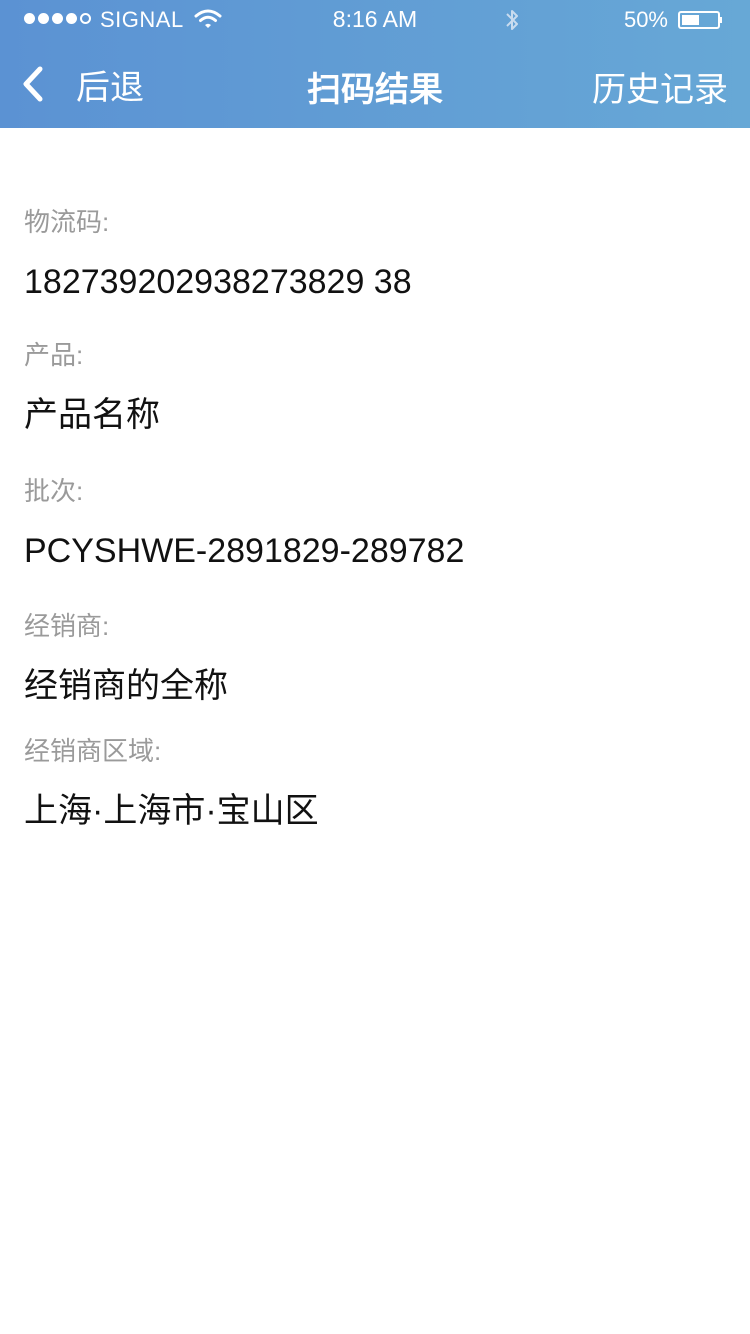 This screenshot has width=750, height=1334. What do you see at coordinates (67, 222) in the screenshot?
I see `field-label: 物流码:` at bounding box center [67, 222].